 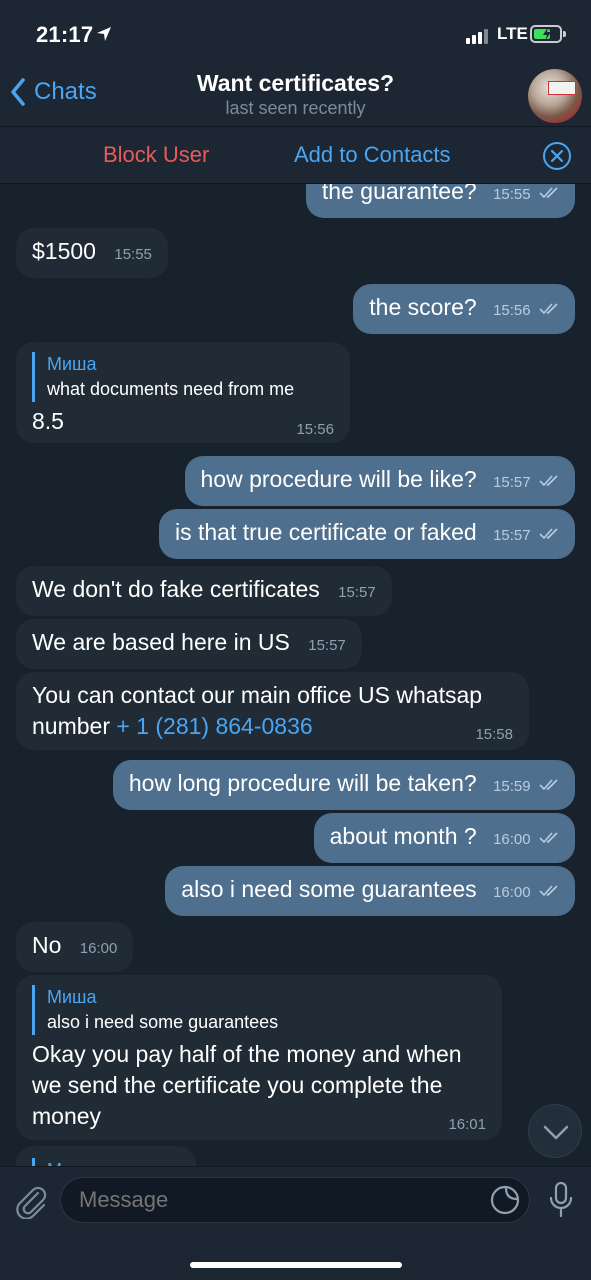 I want to click on reply-quote: Миша, so click(x=106, y=1162).